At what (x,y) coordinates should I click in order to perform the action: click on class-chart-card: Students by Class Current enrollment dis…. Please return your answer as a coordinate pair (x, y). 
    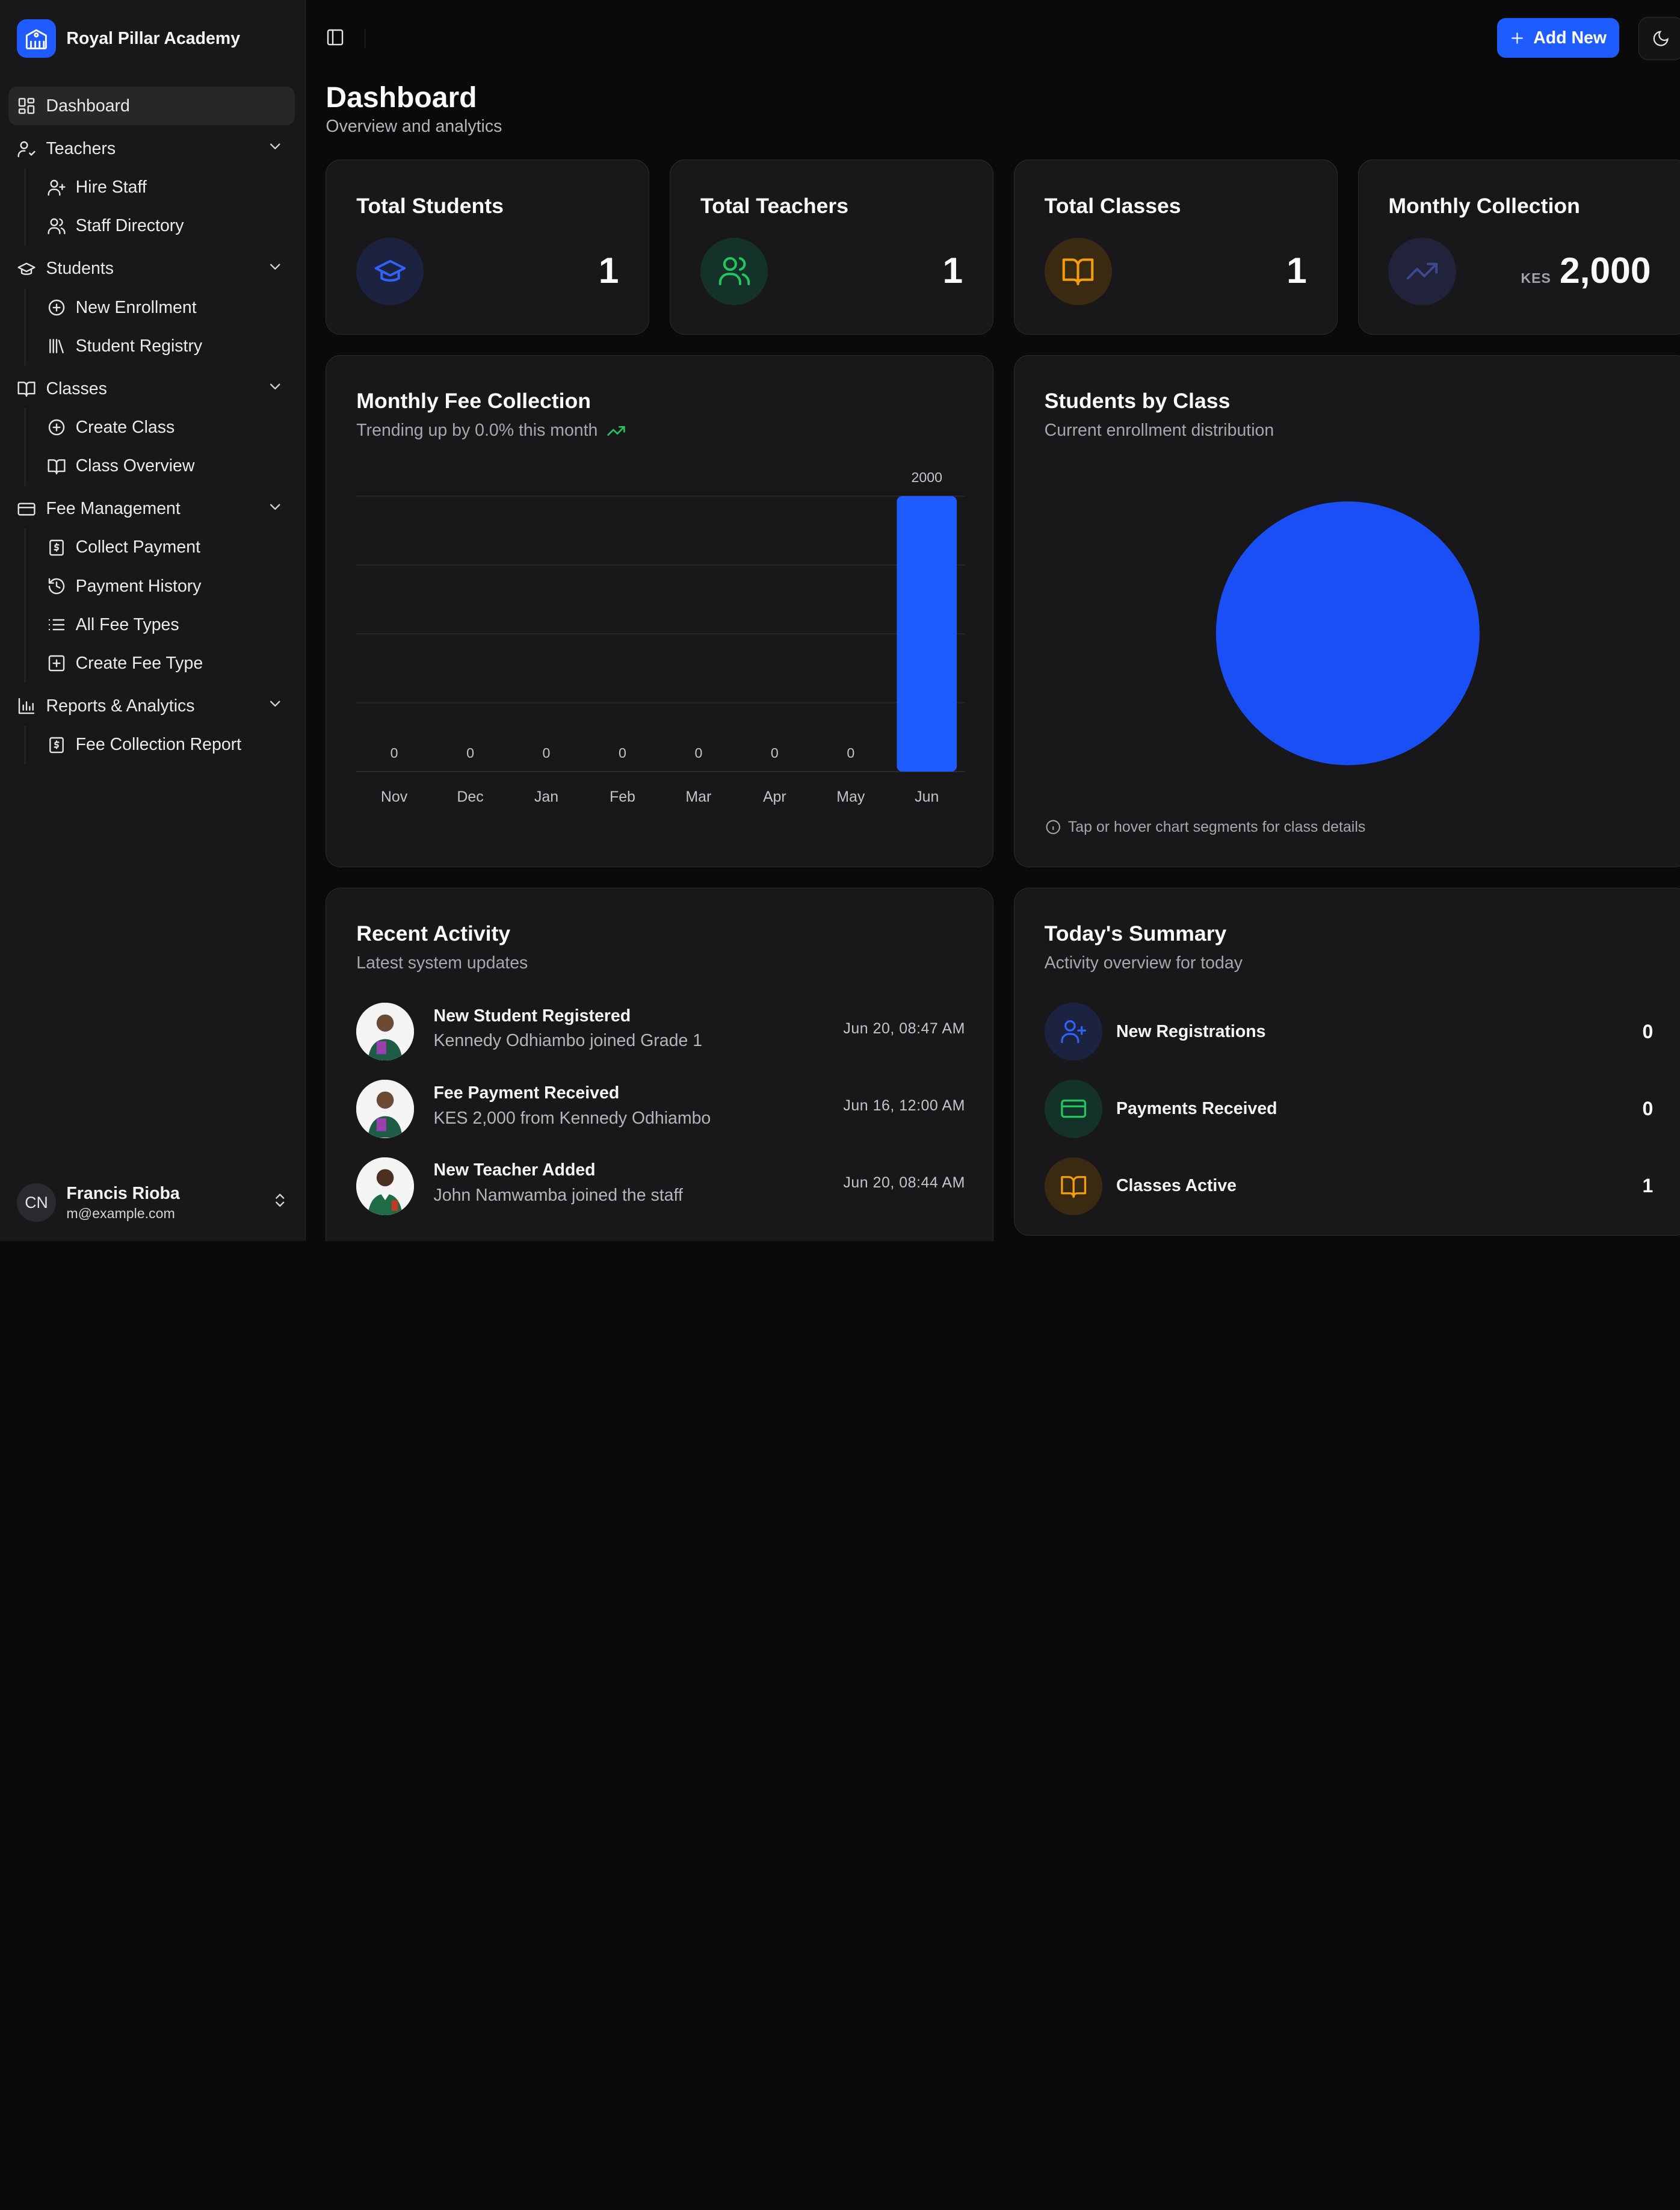
    Looking at the image, I should click on (1346, 611).